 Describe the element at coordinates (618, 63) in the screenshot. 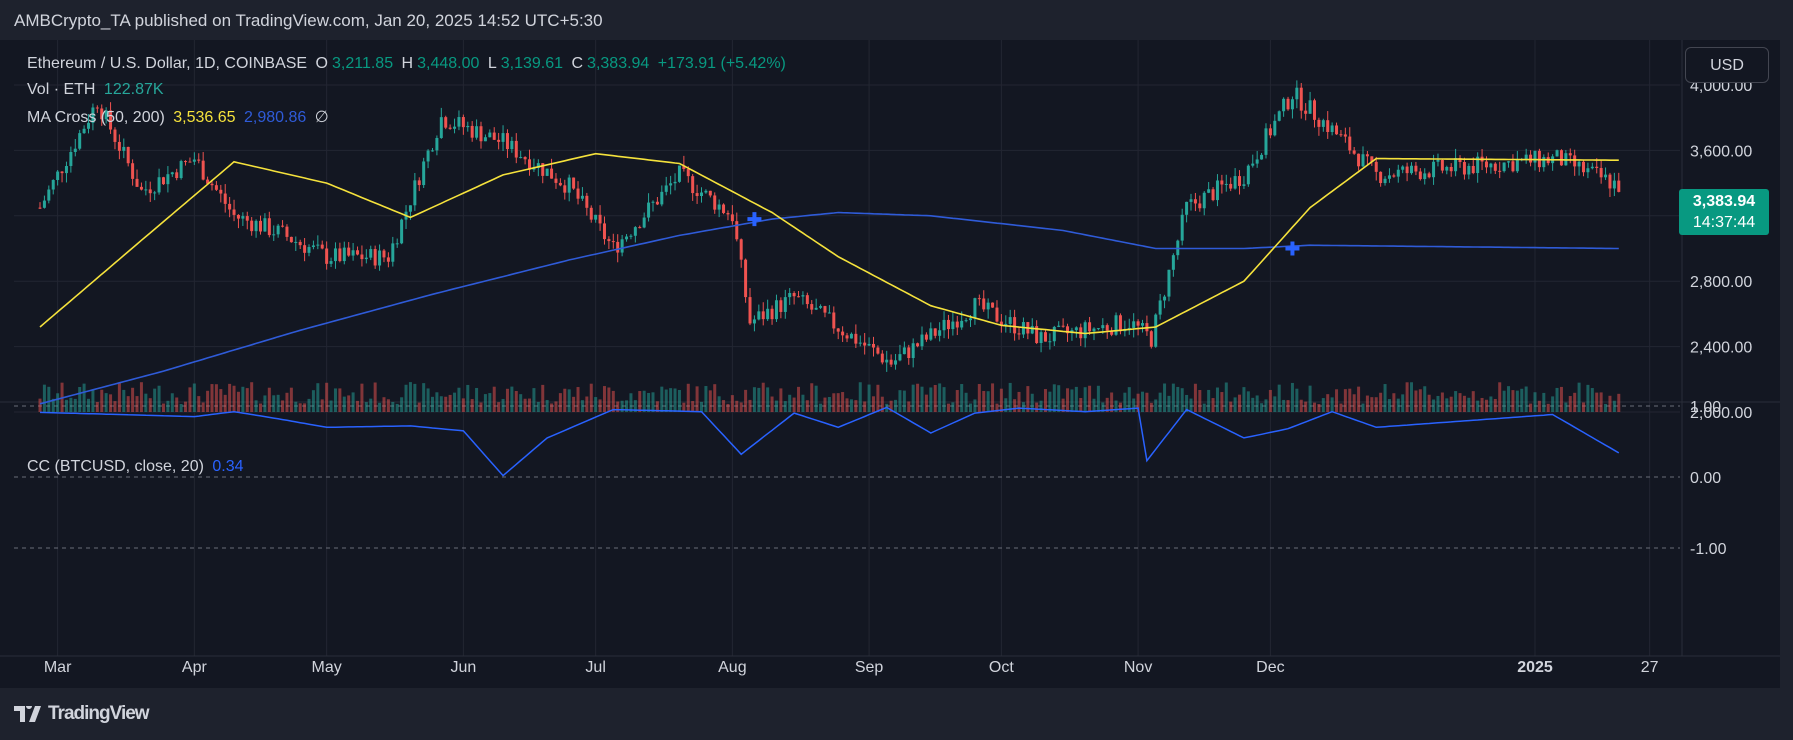

I see `close-value: 3,383.94` at that location.